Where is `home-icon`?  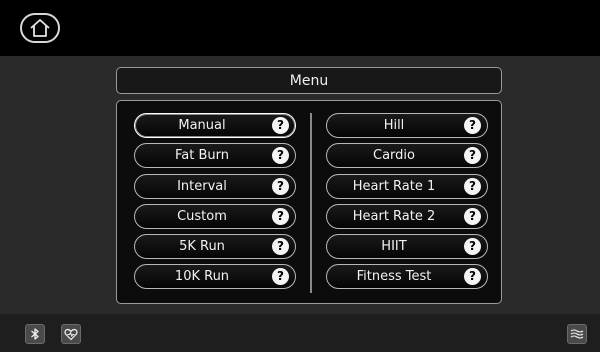 home-icon is located at coordinates (40, 28).